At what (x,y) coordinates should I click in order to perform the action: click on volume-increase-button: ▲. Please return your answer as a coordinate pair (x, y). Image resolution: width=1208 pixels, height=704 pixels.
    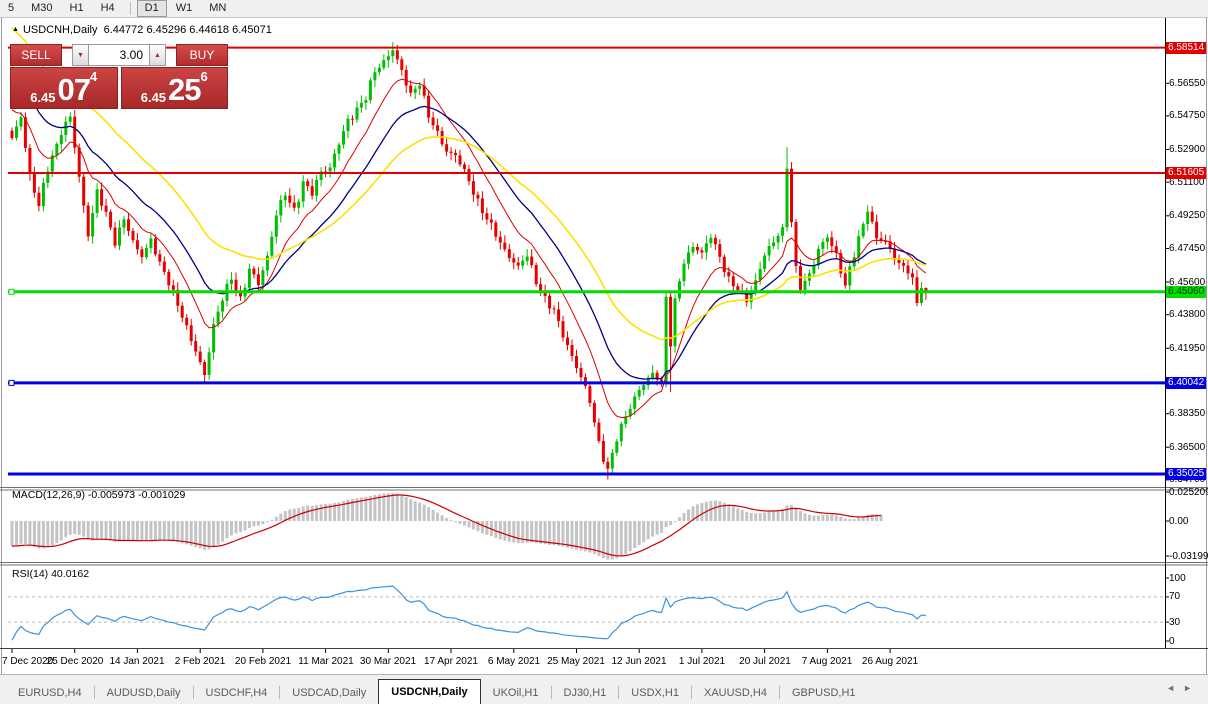
    Looking at the image, I should click on (157, 55).